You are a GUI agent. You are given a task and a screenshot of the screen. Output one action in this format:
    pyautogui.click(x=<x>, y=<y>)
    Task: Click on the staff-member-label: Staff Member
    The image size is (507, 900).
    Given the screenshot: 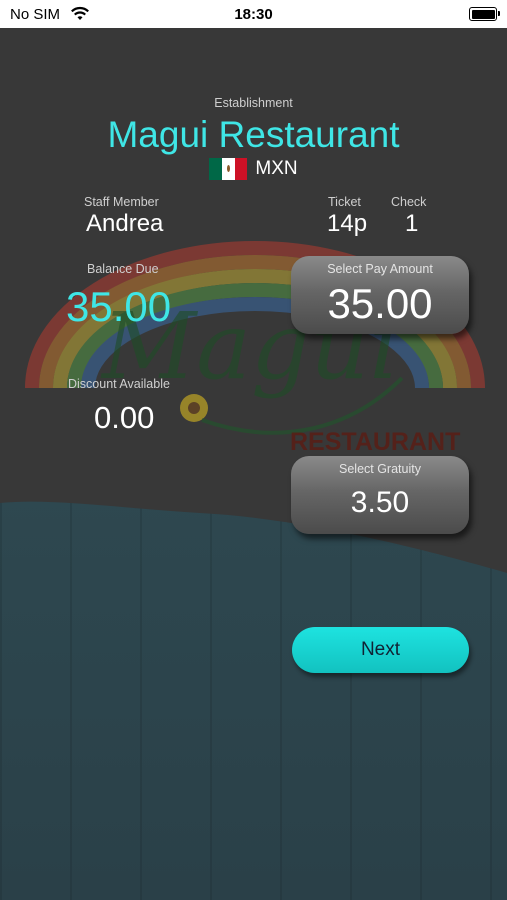 What is the action you would take?
    pyautogui.click(x=121, y=202)
    